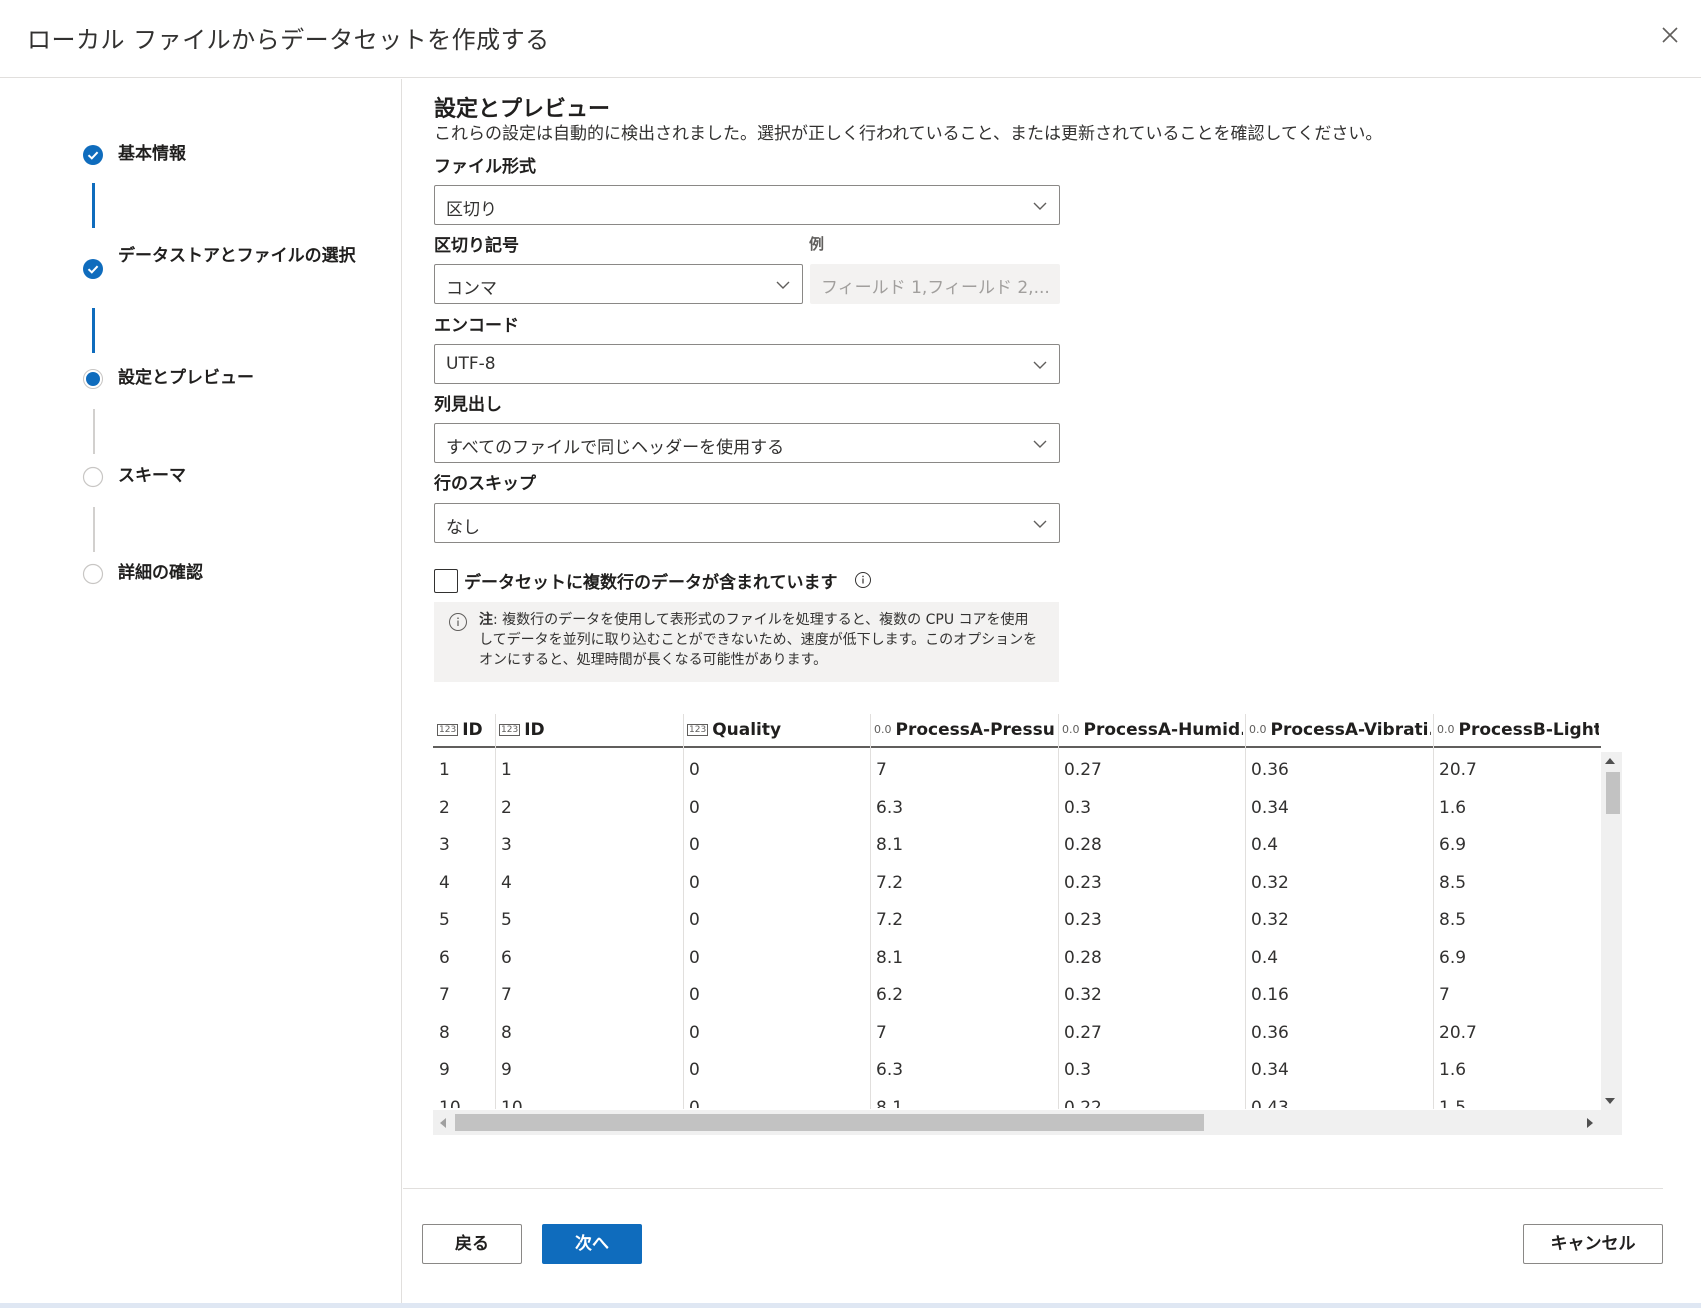 Image resolution: width=1701 pixels, height=1308 pixels. What do you see at coordinates (1033, 1188) in the screenshot?
I see `footer-divider` at bounding box center [1033, 1188].